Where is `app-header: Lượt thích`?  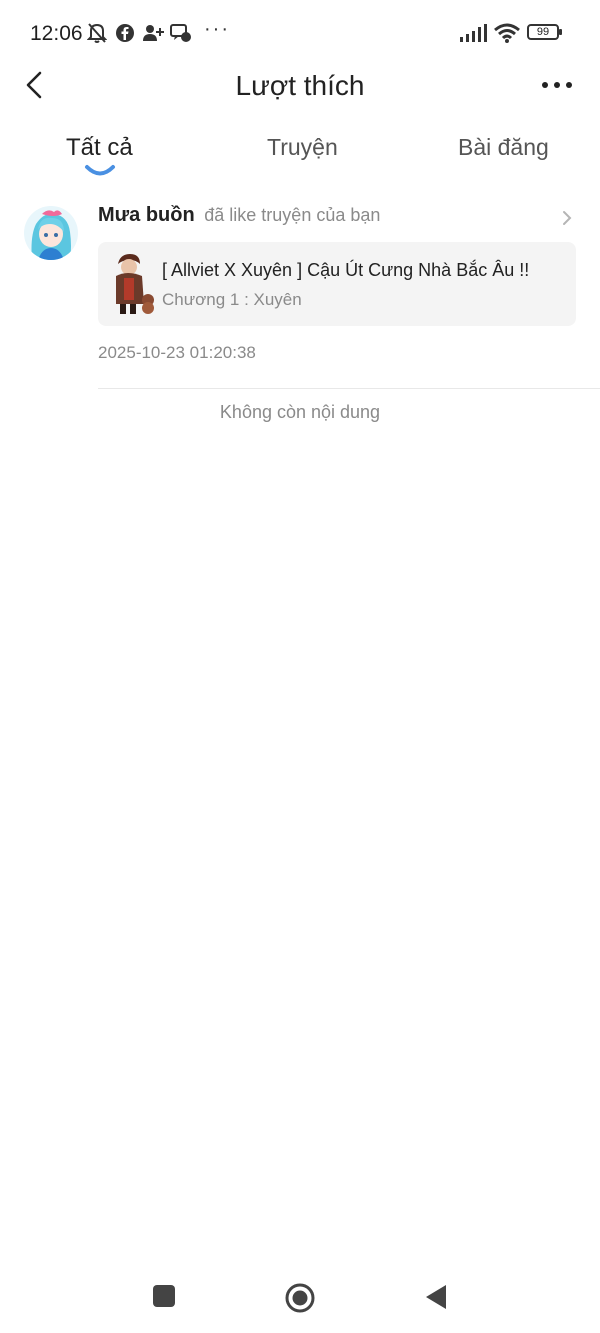 app-header: Lượt thích is located at coordinates (300, 88).